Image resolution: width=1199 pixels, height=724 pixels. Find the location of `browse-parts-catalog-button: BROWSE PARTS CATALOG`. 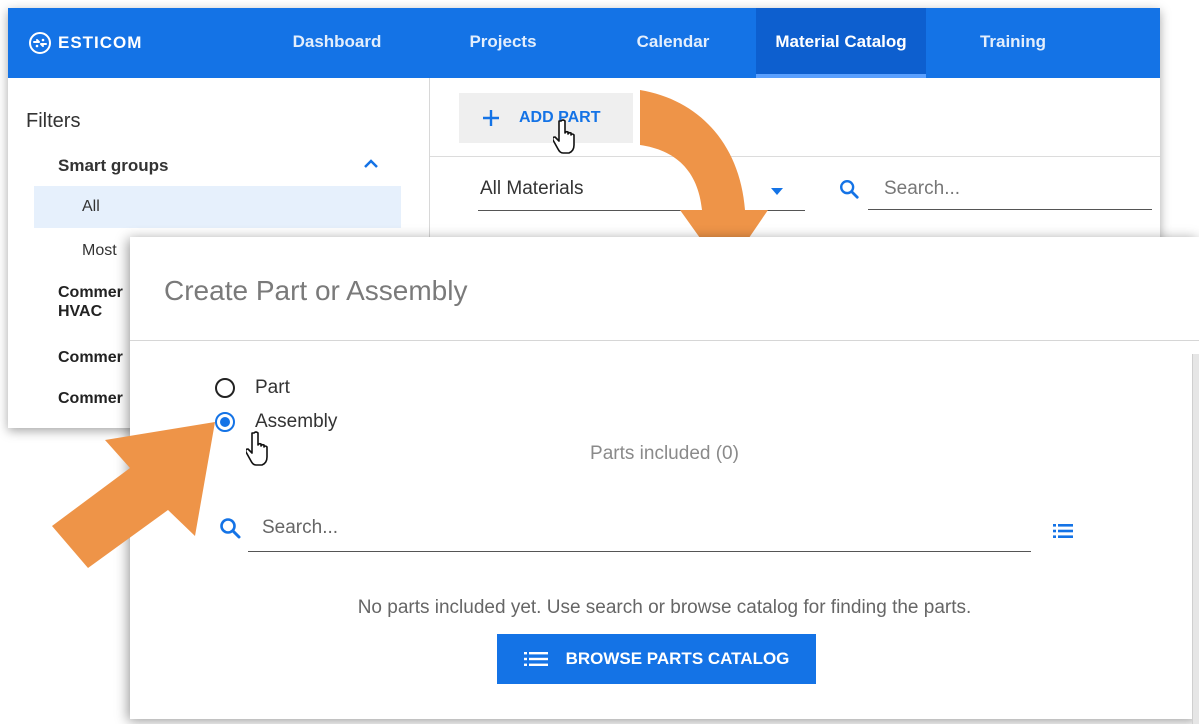

browse-parts-catalog-button: BROWSE PARTS CATALOG is located at coordinates (656, 659).